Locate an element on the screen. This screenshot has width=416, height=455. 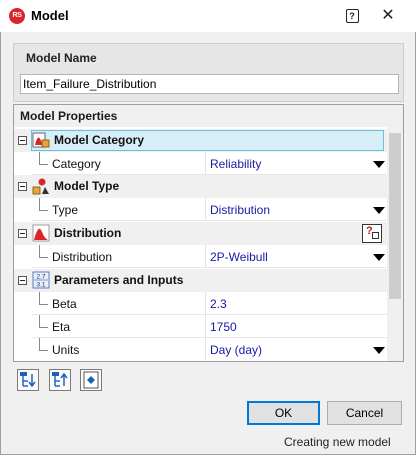
property-name: Category is located at coordinates (76, 164).